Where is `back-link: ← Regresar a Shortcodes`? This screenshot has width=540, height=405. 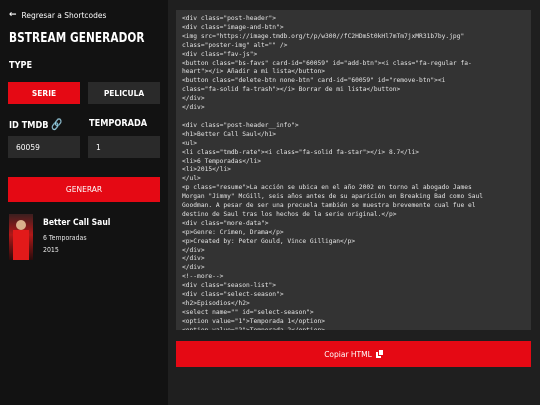 back-link: ← Regresar a Shortcodes is located at coordinates (57, 15).